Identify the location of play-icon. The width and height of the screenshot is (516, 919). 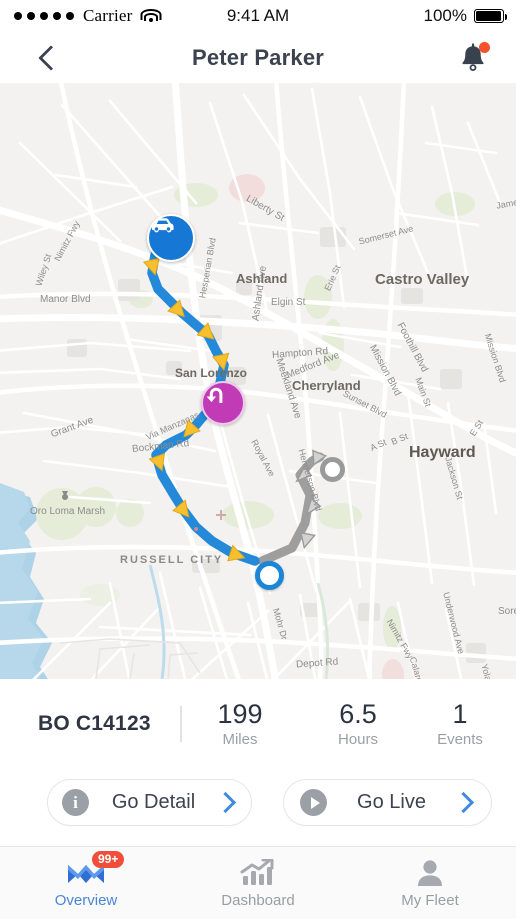
(313, 802).